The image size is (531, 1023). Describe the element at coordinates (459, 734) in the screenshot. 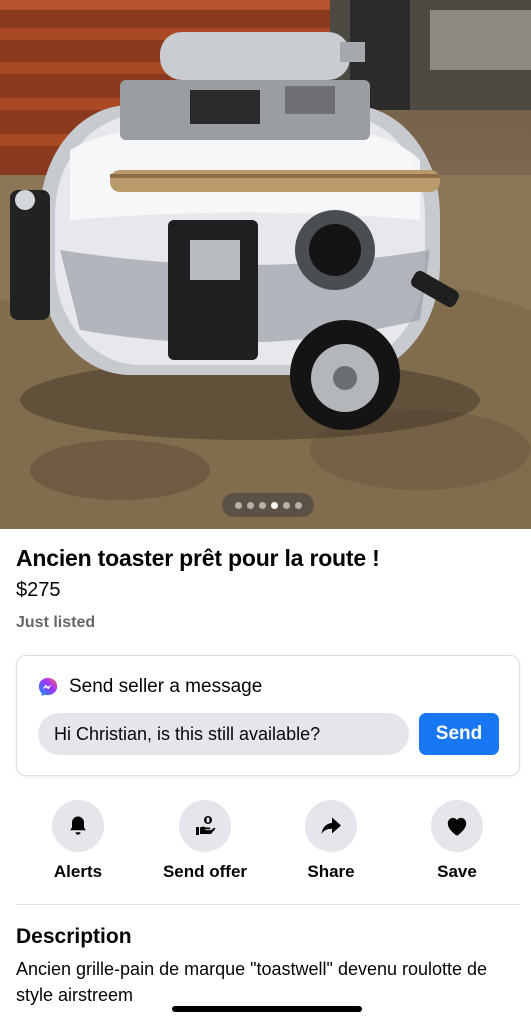

I see `send-button: Send` at that location.